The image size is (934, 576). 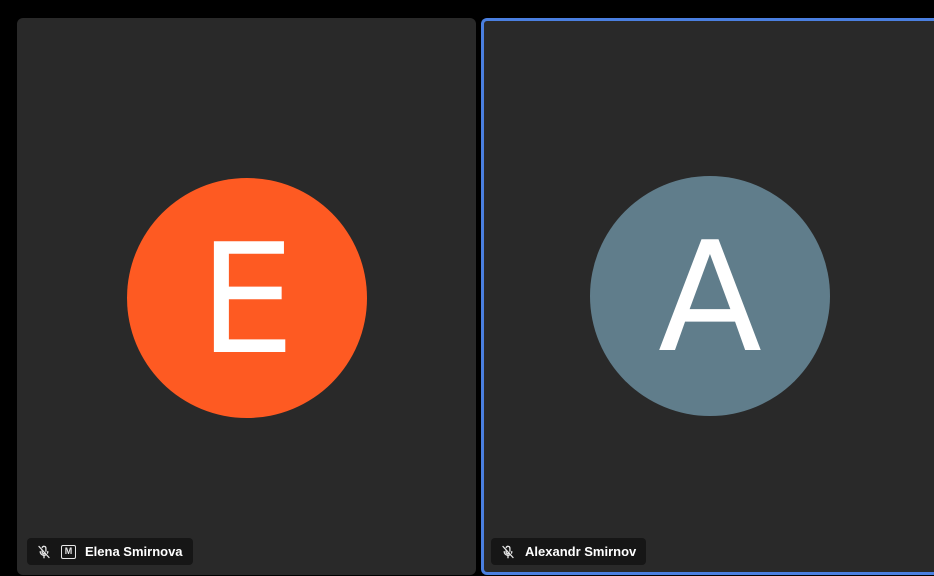 I want to click on avatar-initial: E, so click(x=247, y=299).